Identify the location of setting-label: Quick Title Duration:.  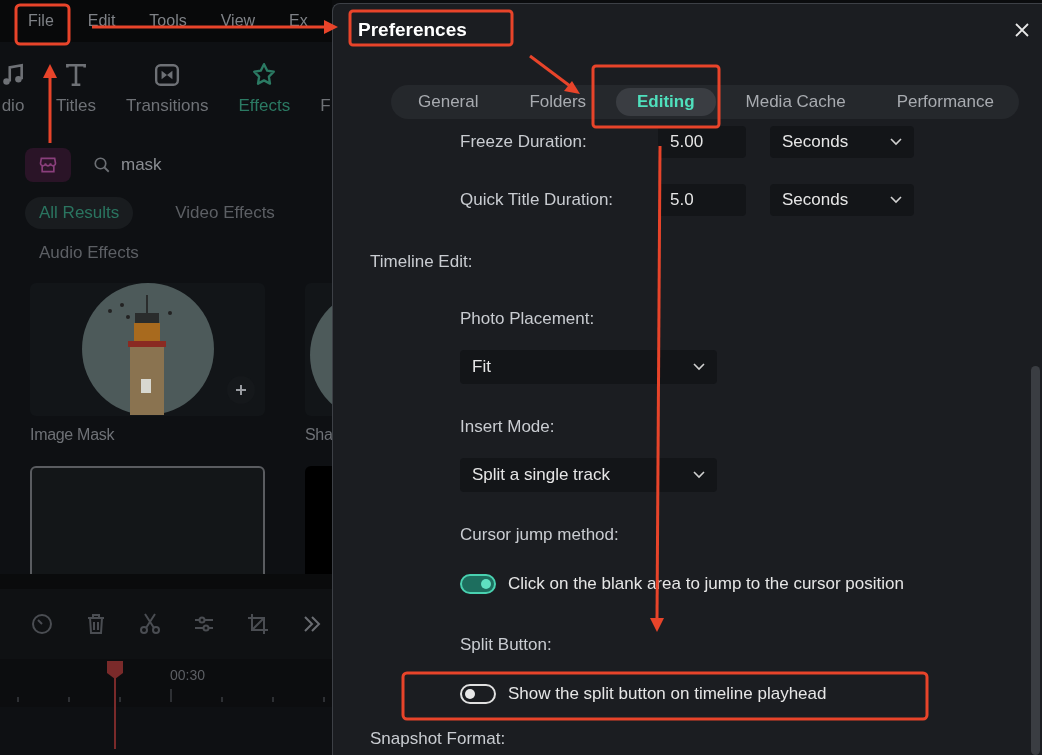
(537, 200).